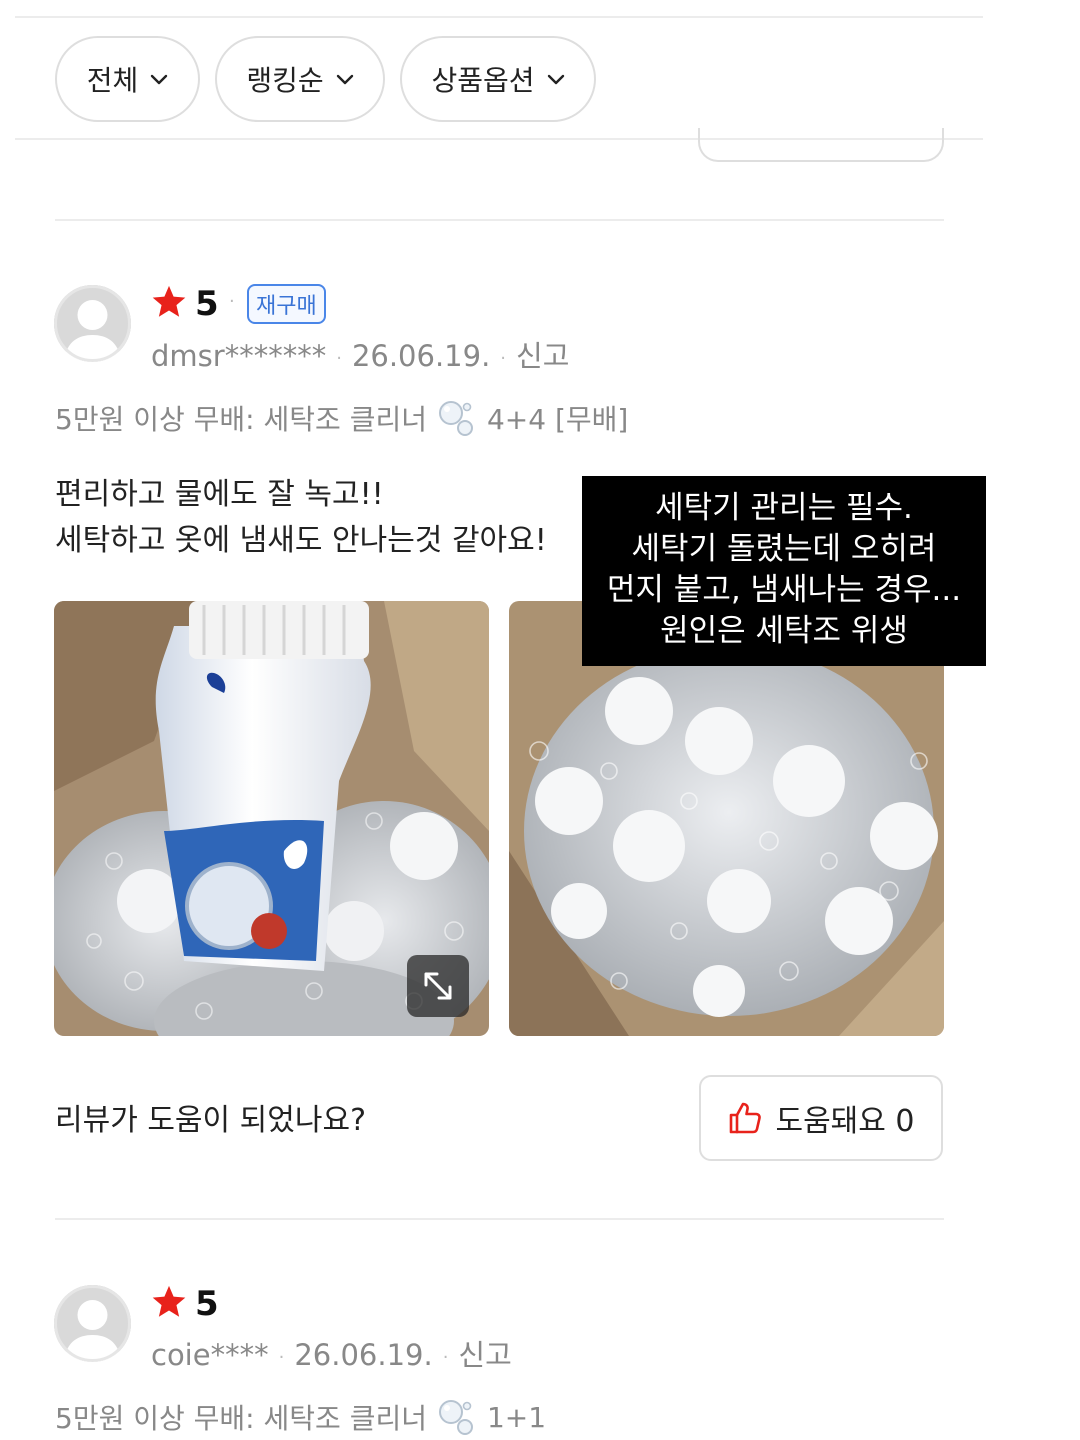 The image size is (1080, 1440). Describe the element at coordinates (784, 508) in the screenshot. I see `caption-line: 세탁기 관리는 필수.` at that location.